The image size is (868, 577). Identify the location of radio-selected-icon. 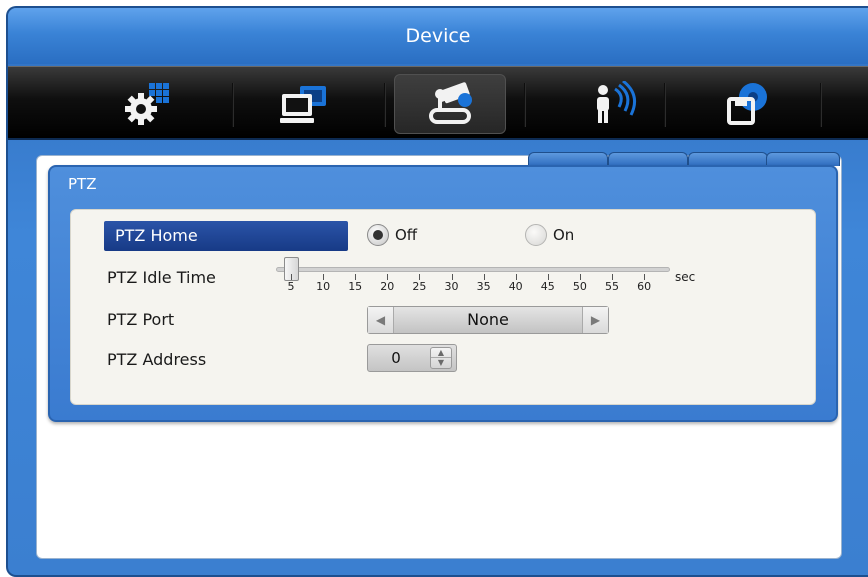
(378, 235).